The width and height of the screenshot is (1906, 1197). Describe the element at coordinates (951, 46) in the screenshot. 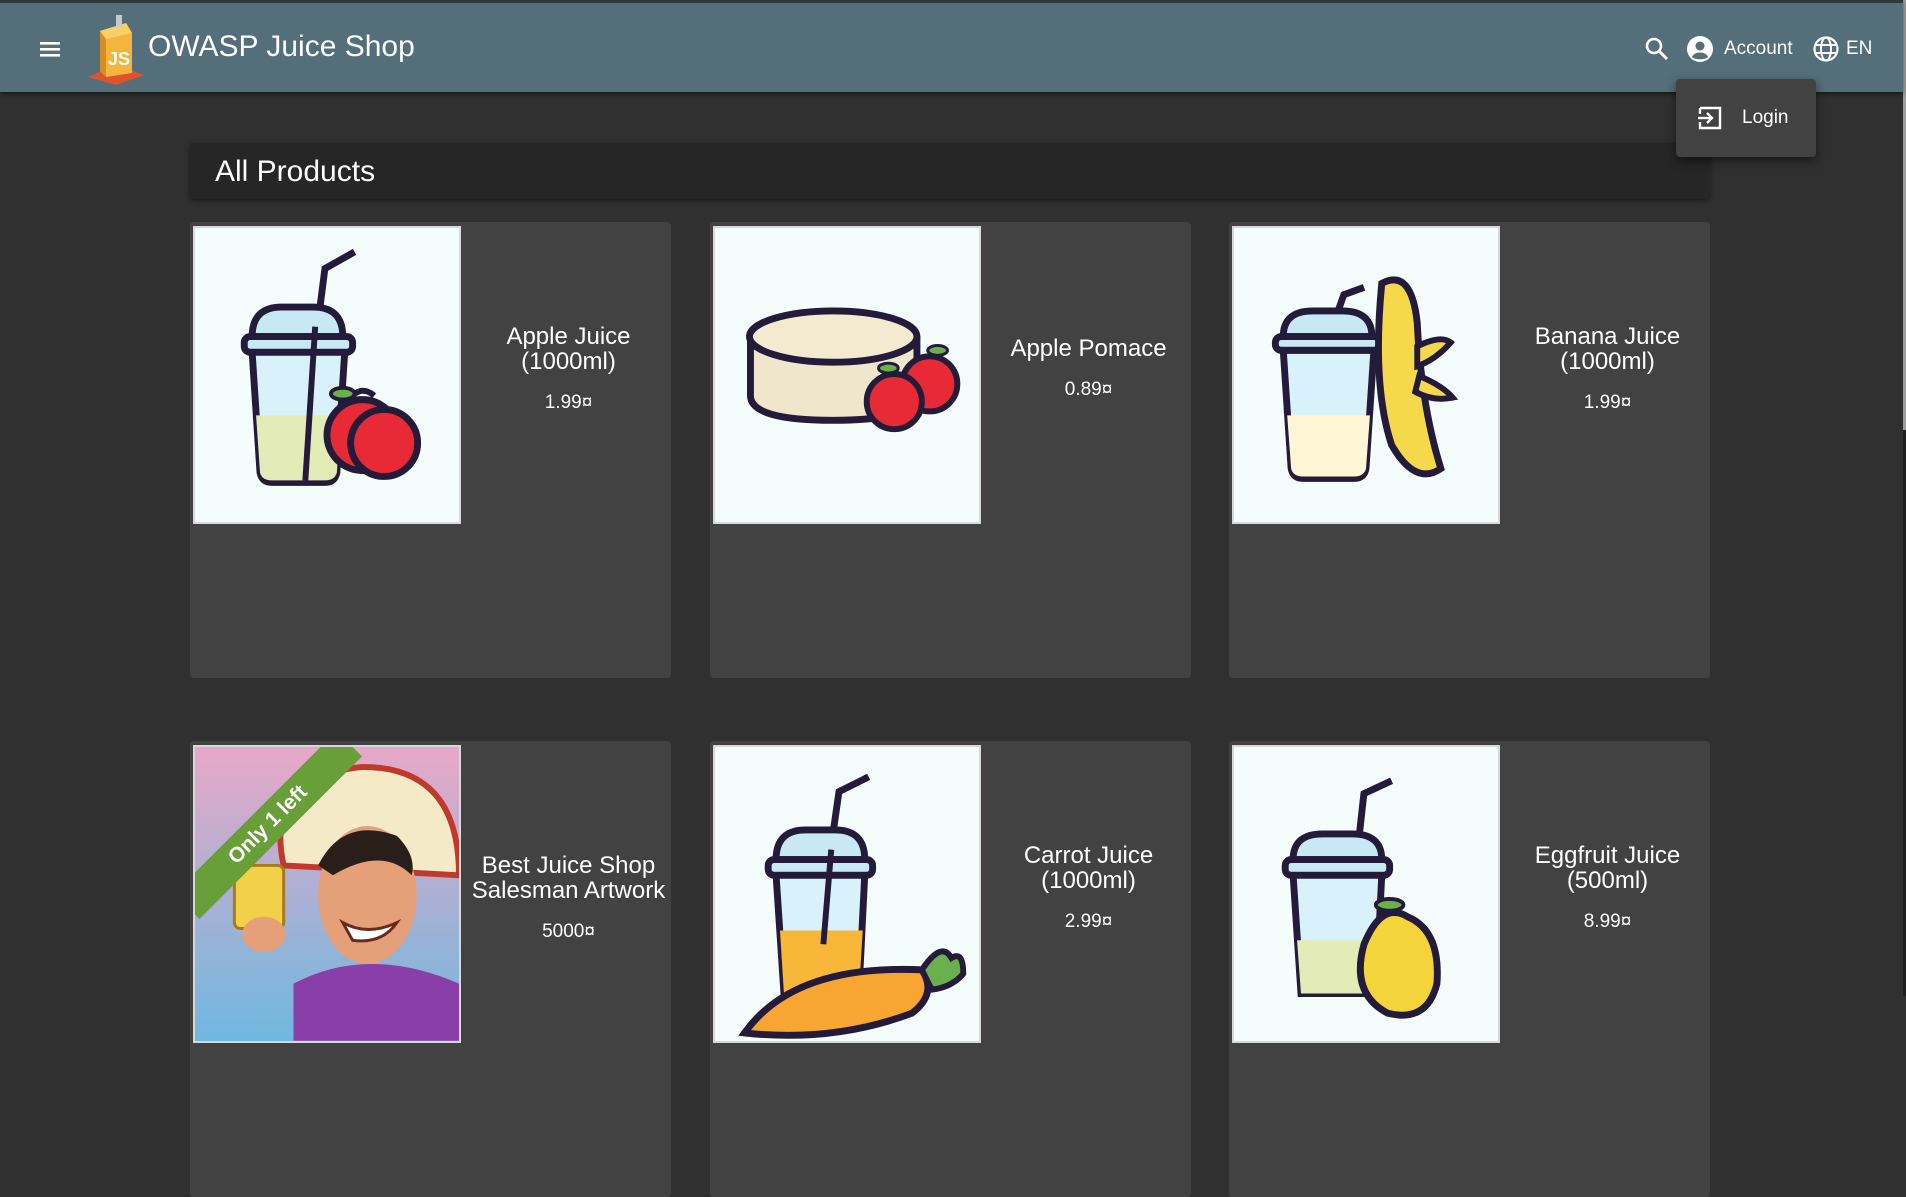

I see `top-toolbar: JS OWASP Juice Shop Account EN` at that location.